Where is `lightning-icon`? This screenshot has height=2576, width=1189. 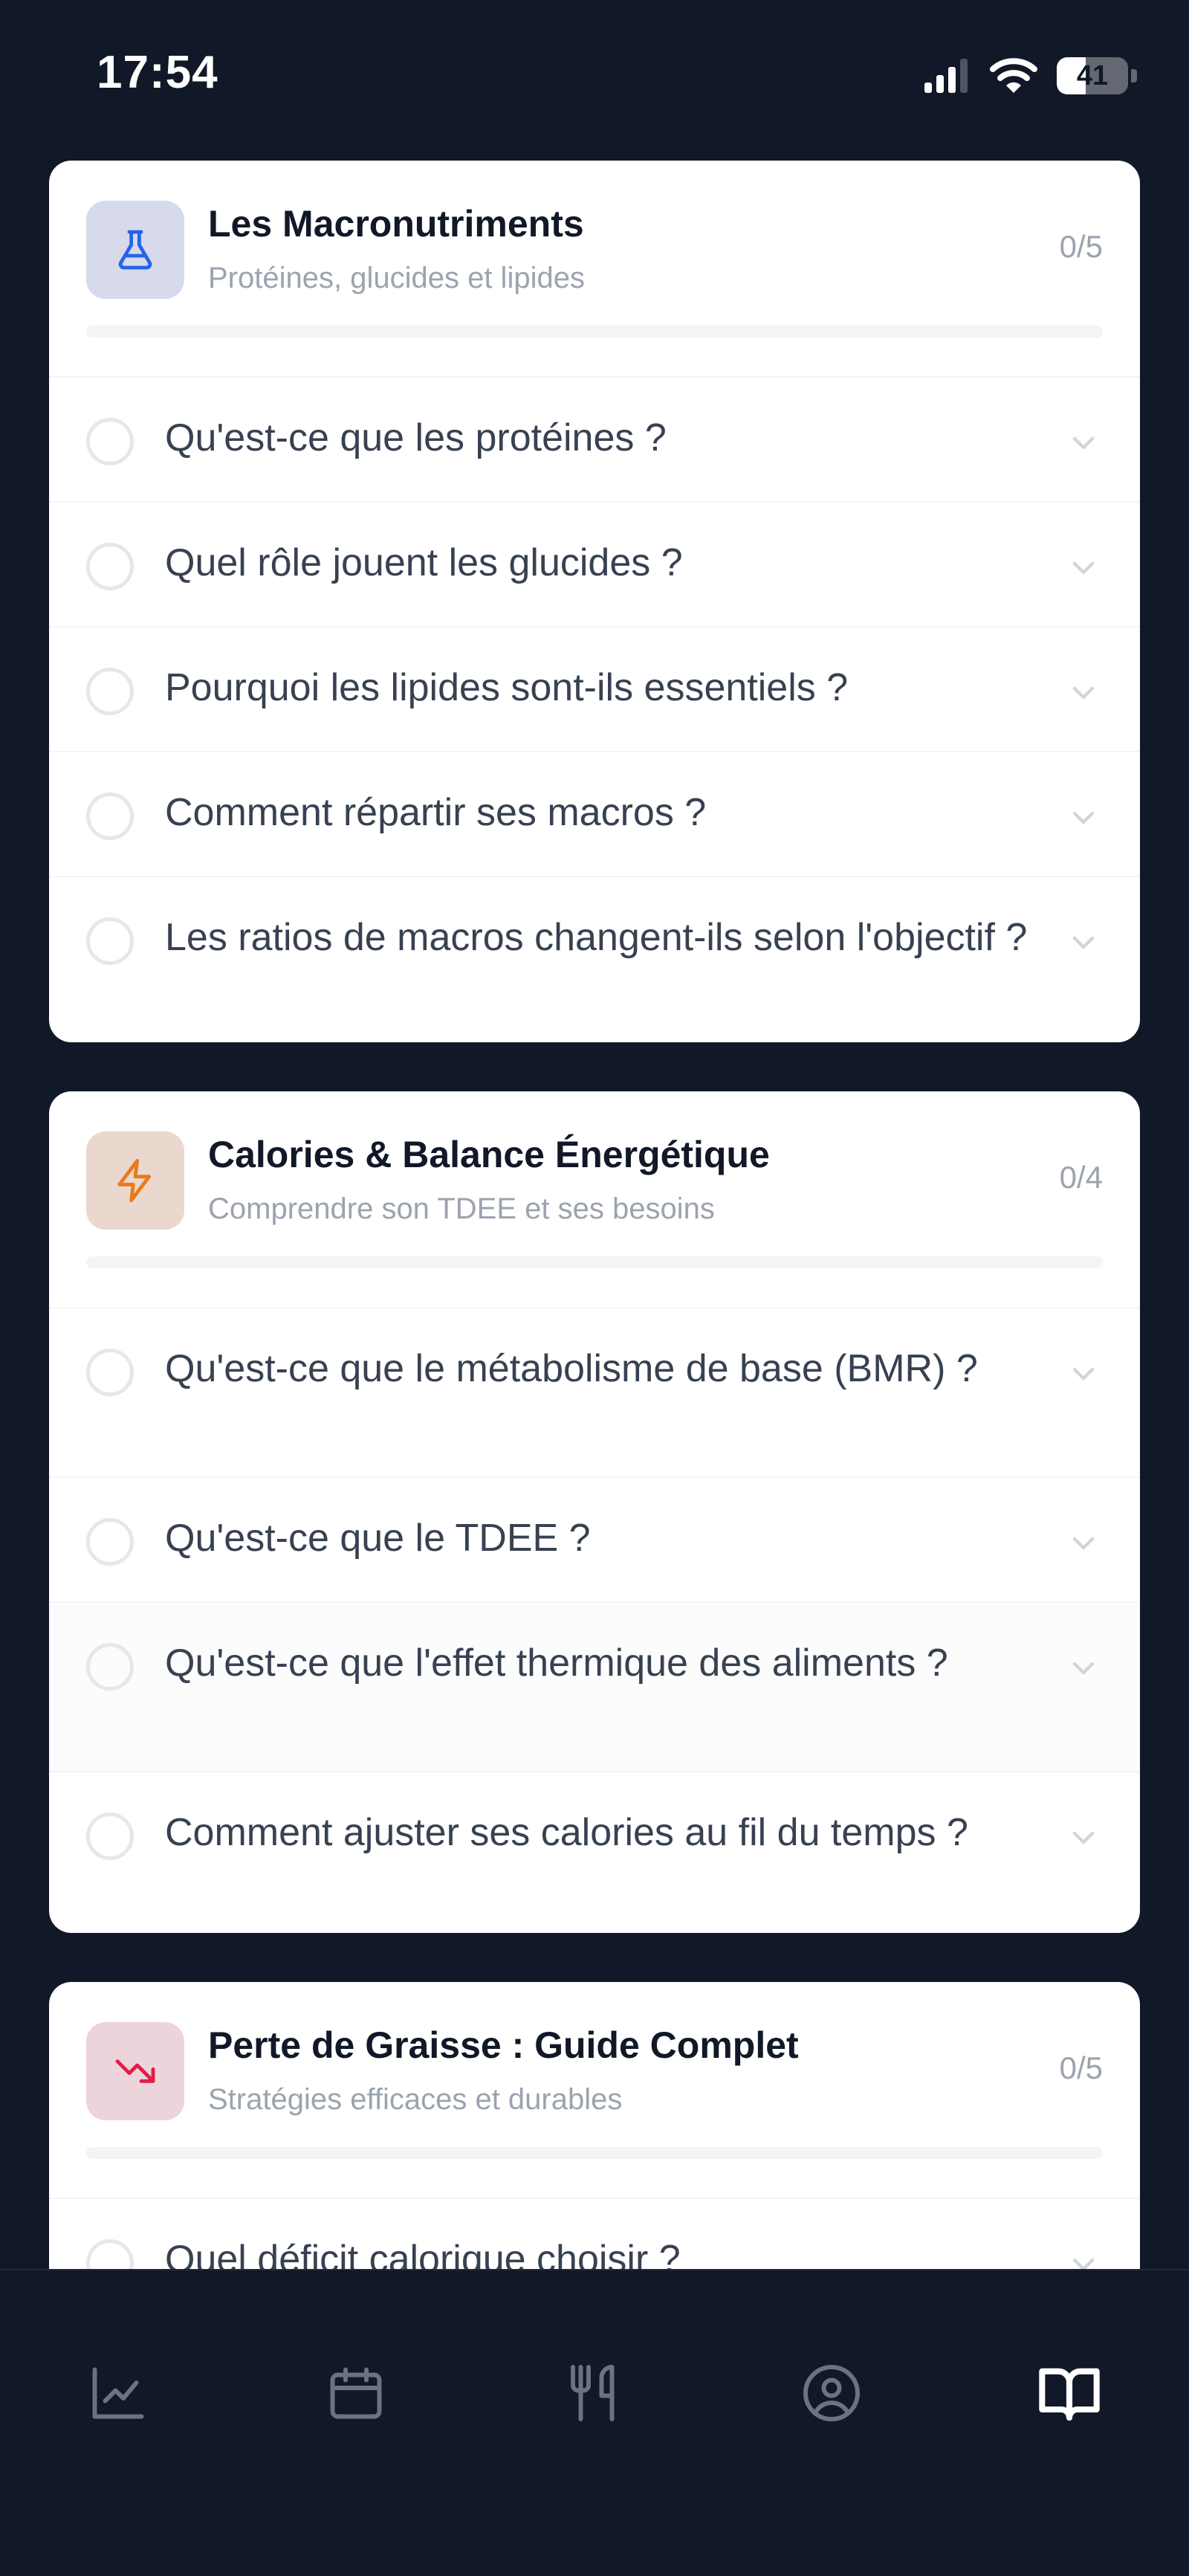 lightning-icon is located at coordinates (135, 1181).